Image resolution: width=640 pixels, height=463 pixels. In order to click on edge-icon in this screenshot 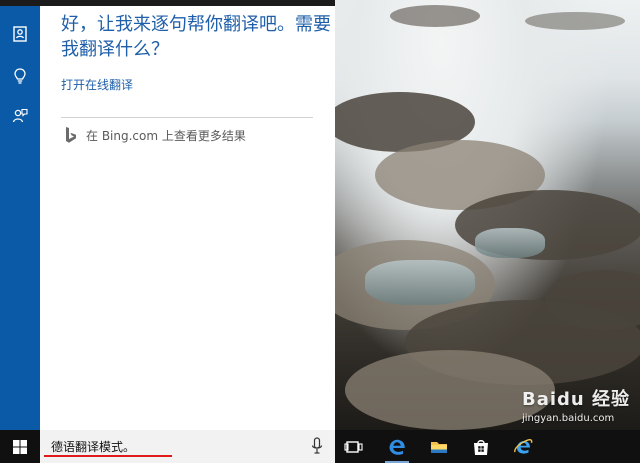, I will do `click(397, 447)`.